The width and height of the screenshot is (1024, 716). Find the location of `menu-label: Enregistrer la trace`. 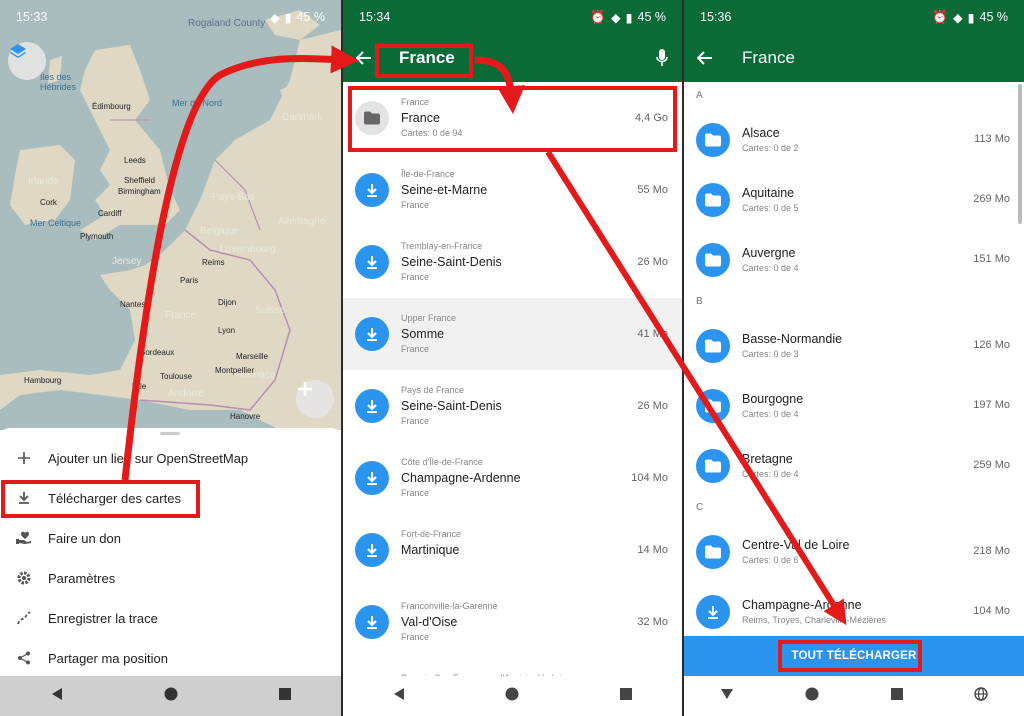

menu-label: Enregistrer la trace is located at coordinates (103, 618).